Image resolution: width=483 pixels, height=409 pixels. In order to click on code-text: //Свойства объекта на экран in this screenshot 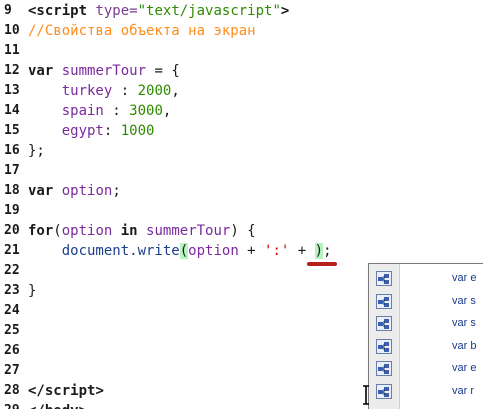, I will do `click(142, 31)`.